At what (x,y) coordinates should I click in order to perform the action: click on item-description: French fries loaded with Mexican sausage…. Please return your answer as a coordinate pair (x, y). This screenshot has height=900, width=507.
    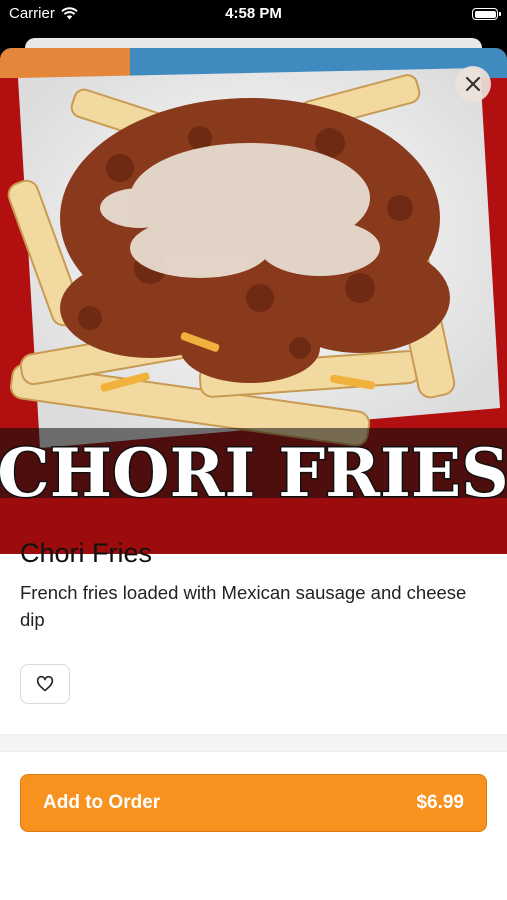
    Looking at the image, I should click on (243, 606).